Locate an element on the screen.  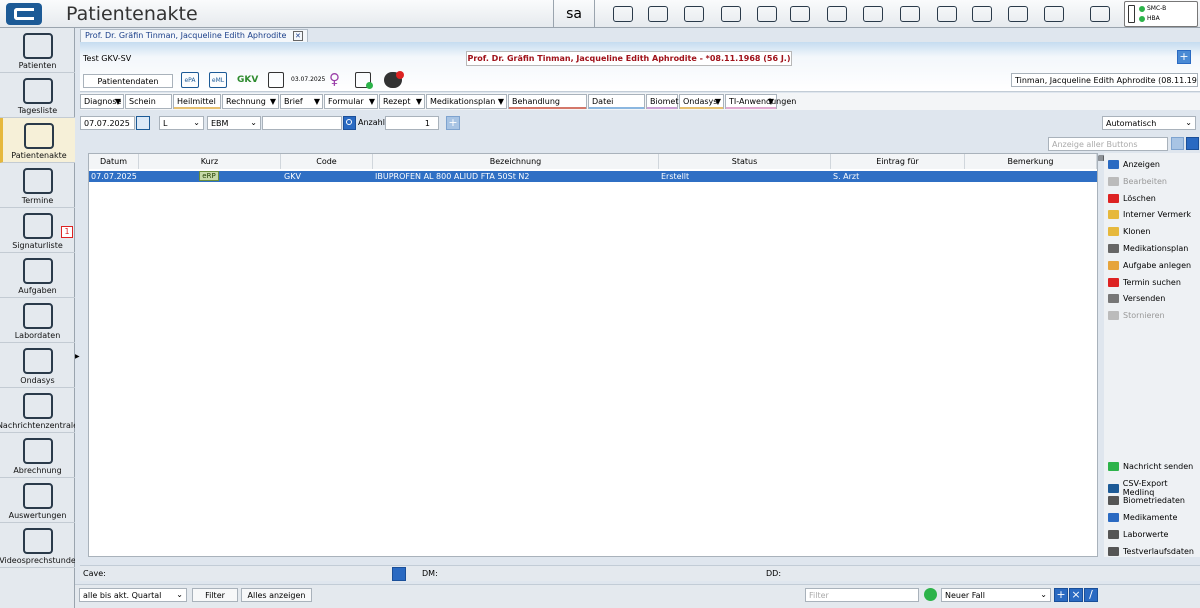
app-logo-icon is located at coordinates (24, 14).